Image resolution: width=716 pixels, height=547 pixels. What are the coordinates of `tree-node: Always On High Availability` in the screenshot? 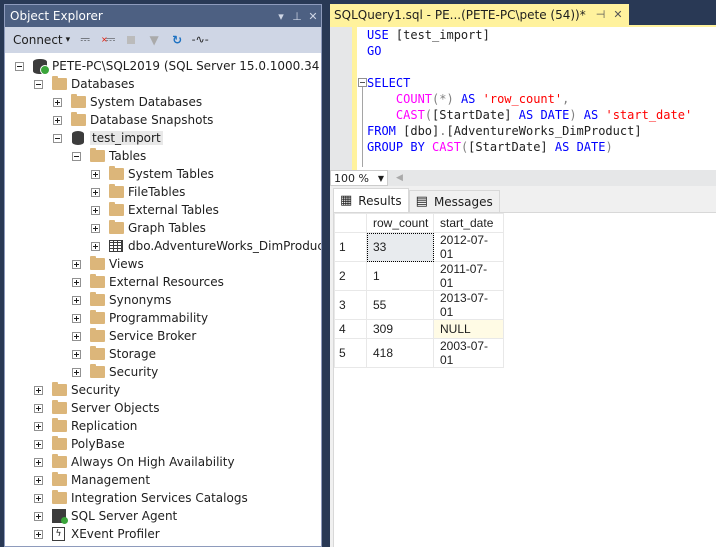 It's located at (134, 462).